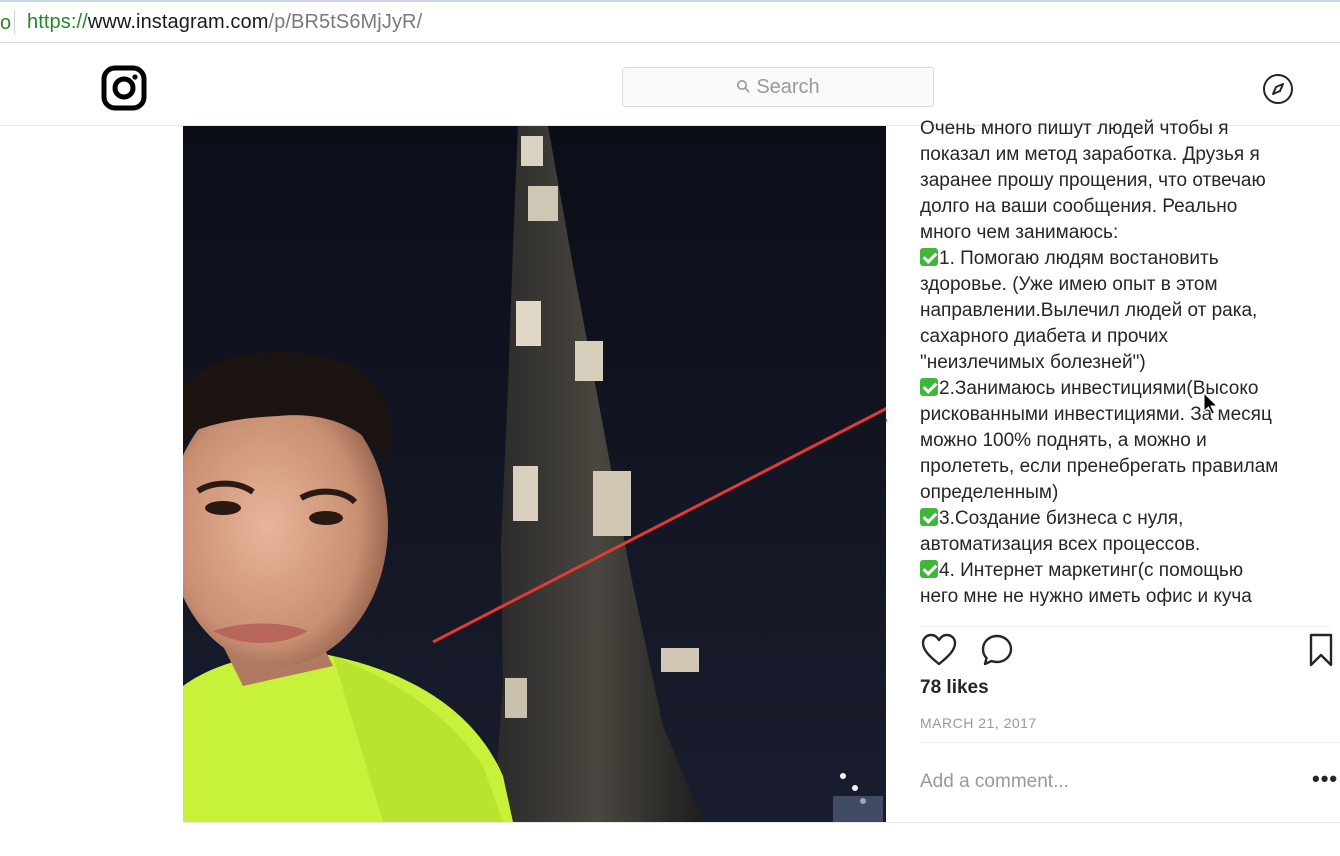 The image size is (1340, 856). I want to click on instagram-logo-icon, so click(124, 88).